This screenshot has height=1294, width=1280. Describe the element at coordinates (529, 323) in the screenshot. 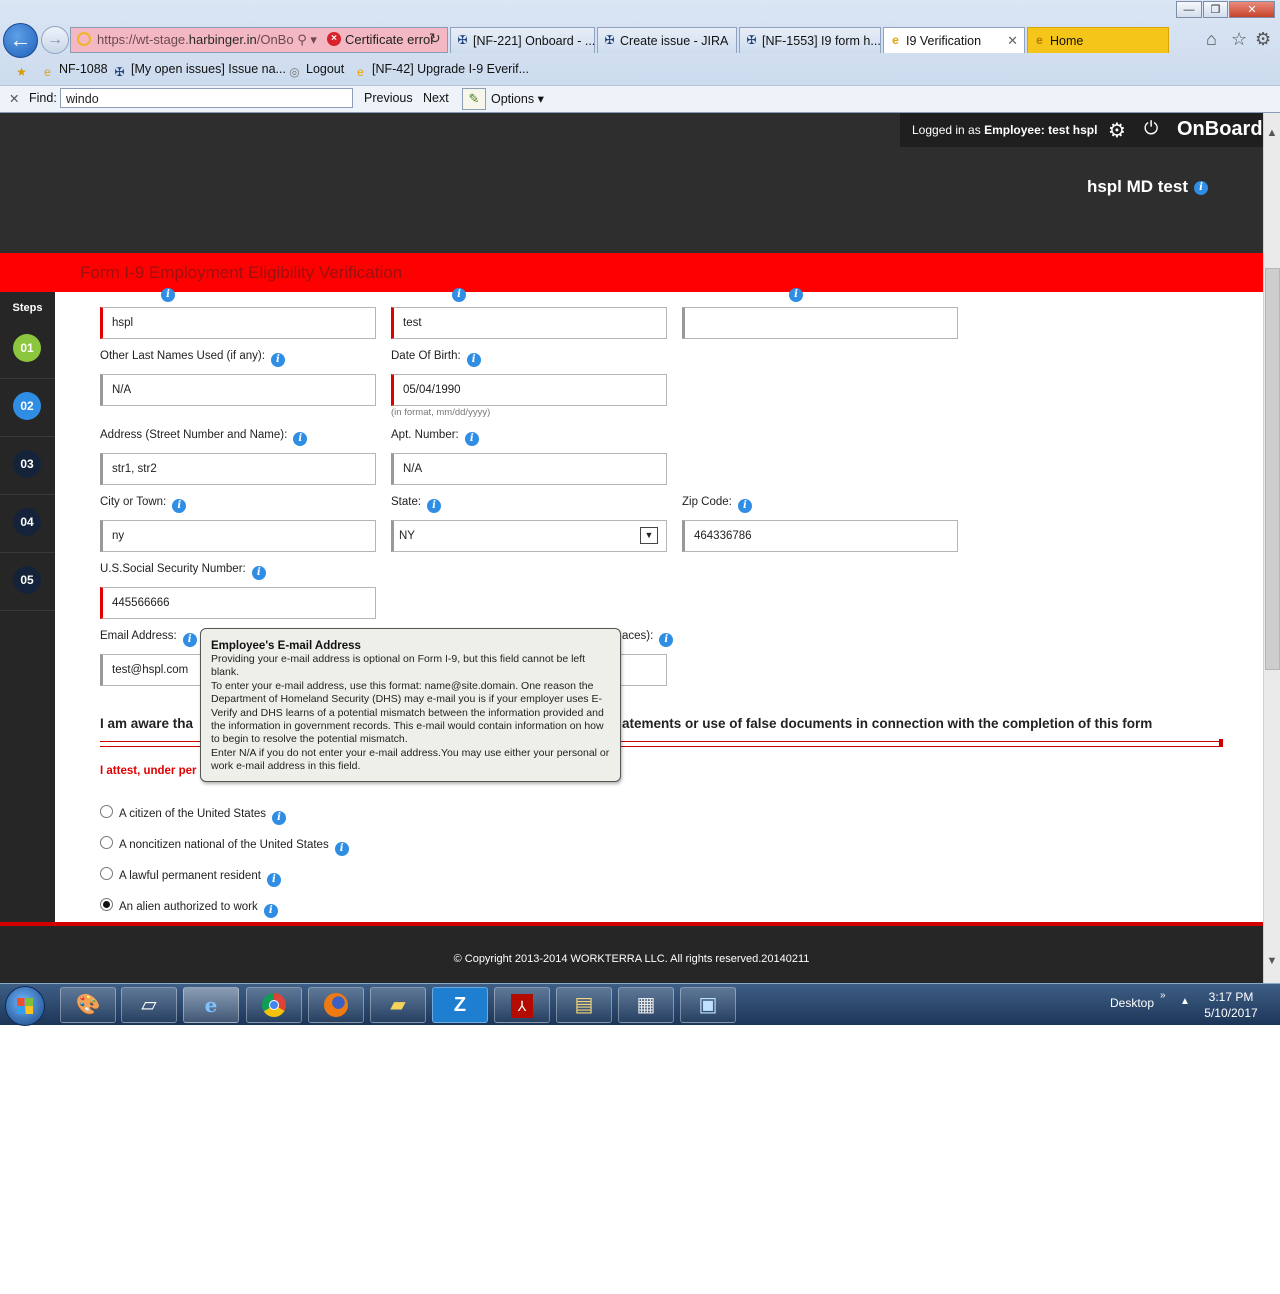

I see `first-name-input: test` at that location.